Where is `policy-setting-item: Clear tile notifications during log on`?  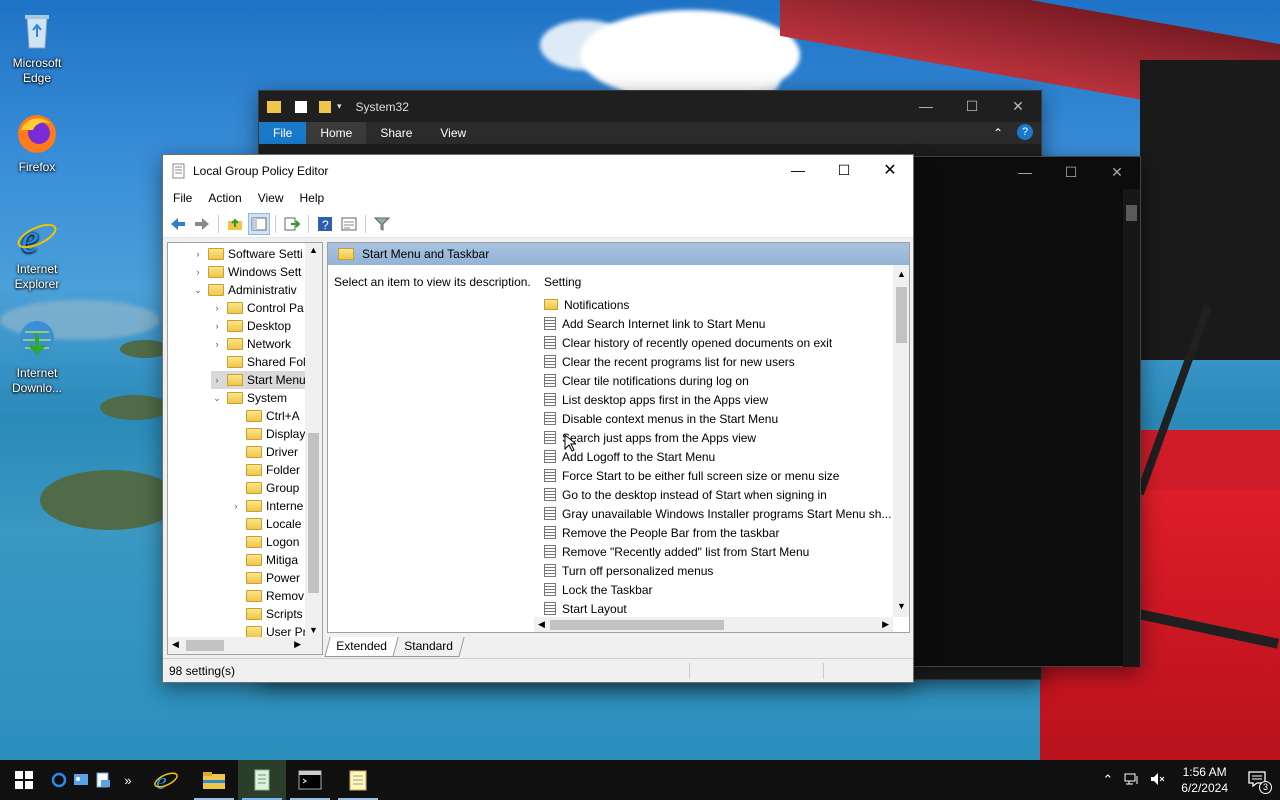
policy-setting-item: Clear tile notifications during log on is located at coordinates (646, 380).